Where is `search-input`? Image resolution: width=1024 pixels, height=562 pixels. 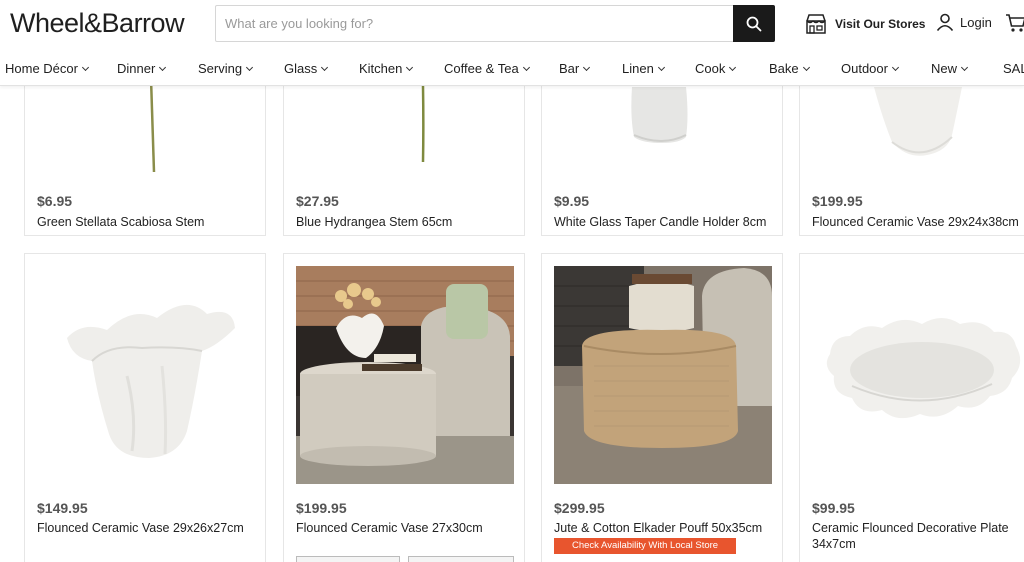
search-input is located at coordinates (475, 23).